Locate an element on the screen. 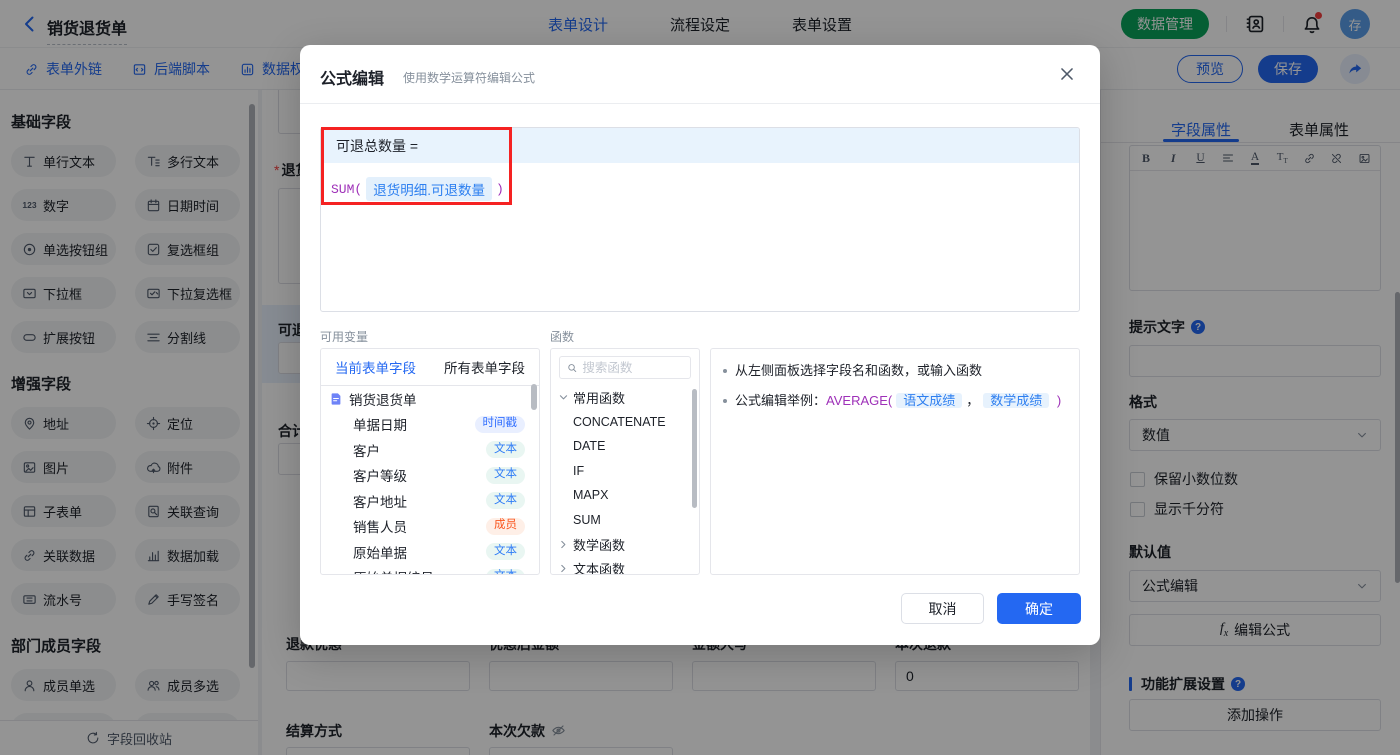 The height and width of the screenshot is (755, 1400). tree-field-row: 原始单据 文本 is located at coordinates (430, 552).